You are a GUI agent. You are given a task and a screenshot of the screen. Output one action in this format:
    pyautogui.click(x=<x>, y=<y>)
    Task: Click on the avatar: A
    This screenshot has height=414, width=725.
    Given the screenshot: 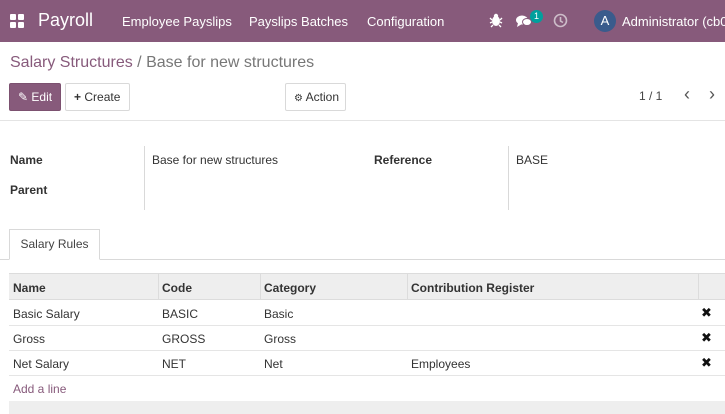 What is the action you would take?
    pyautogui.click(x=605, y=21)
    